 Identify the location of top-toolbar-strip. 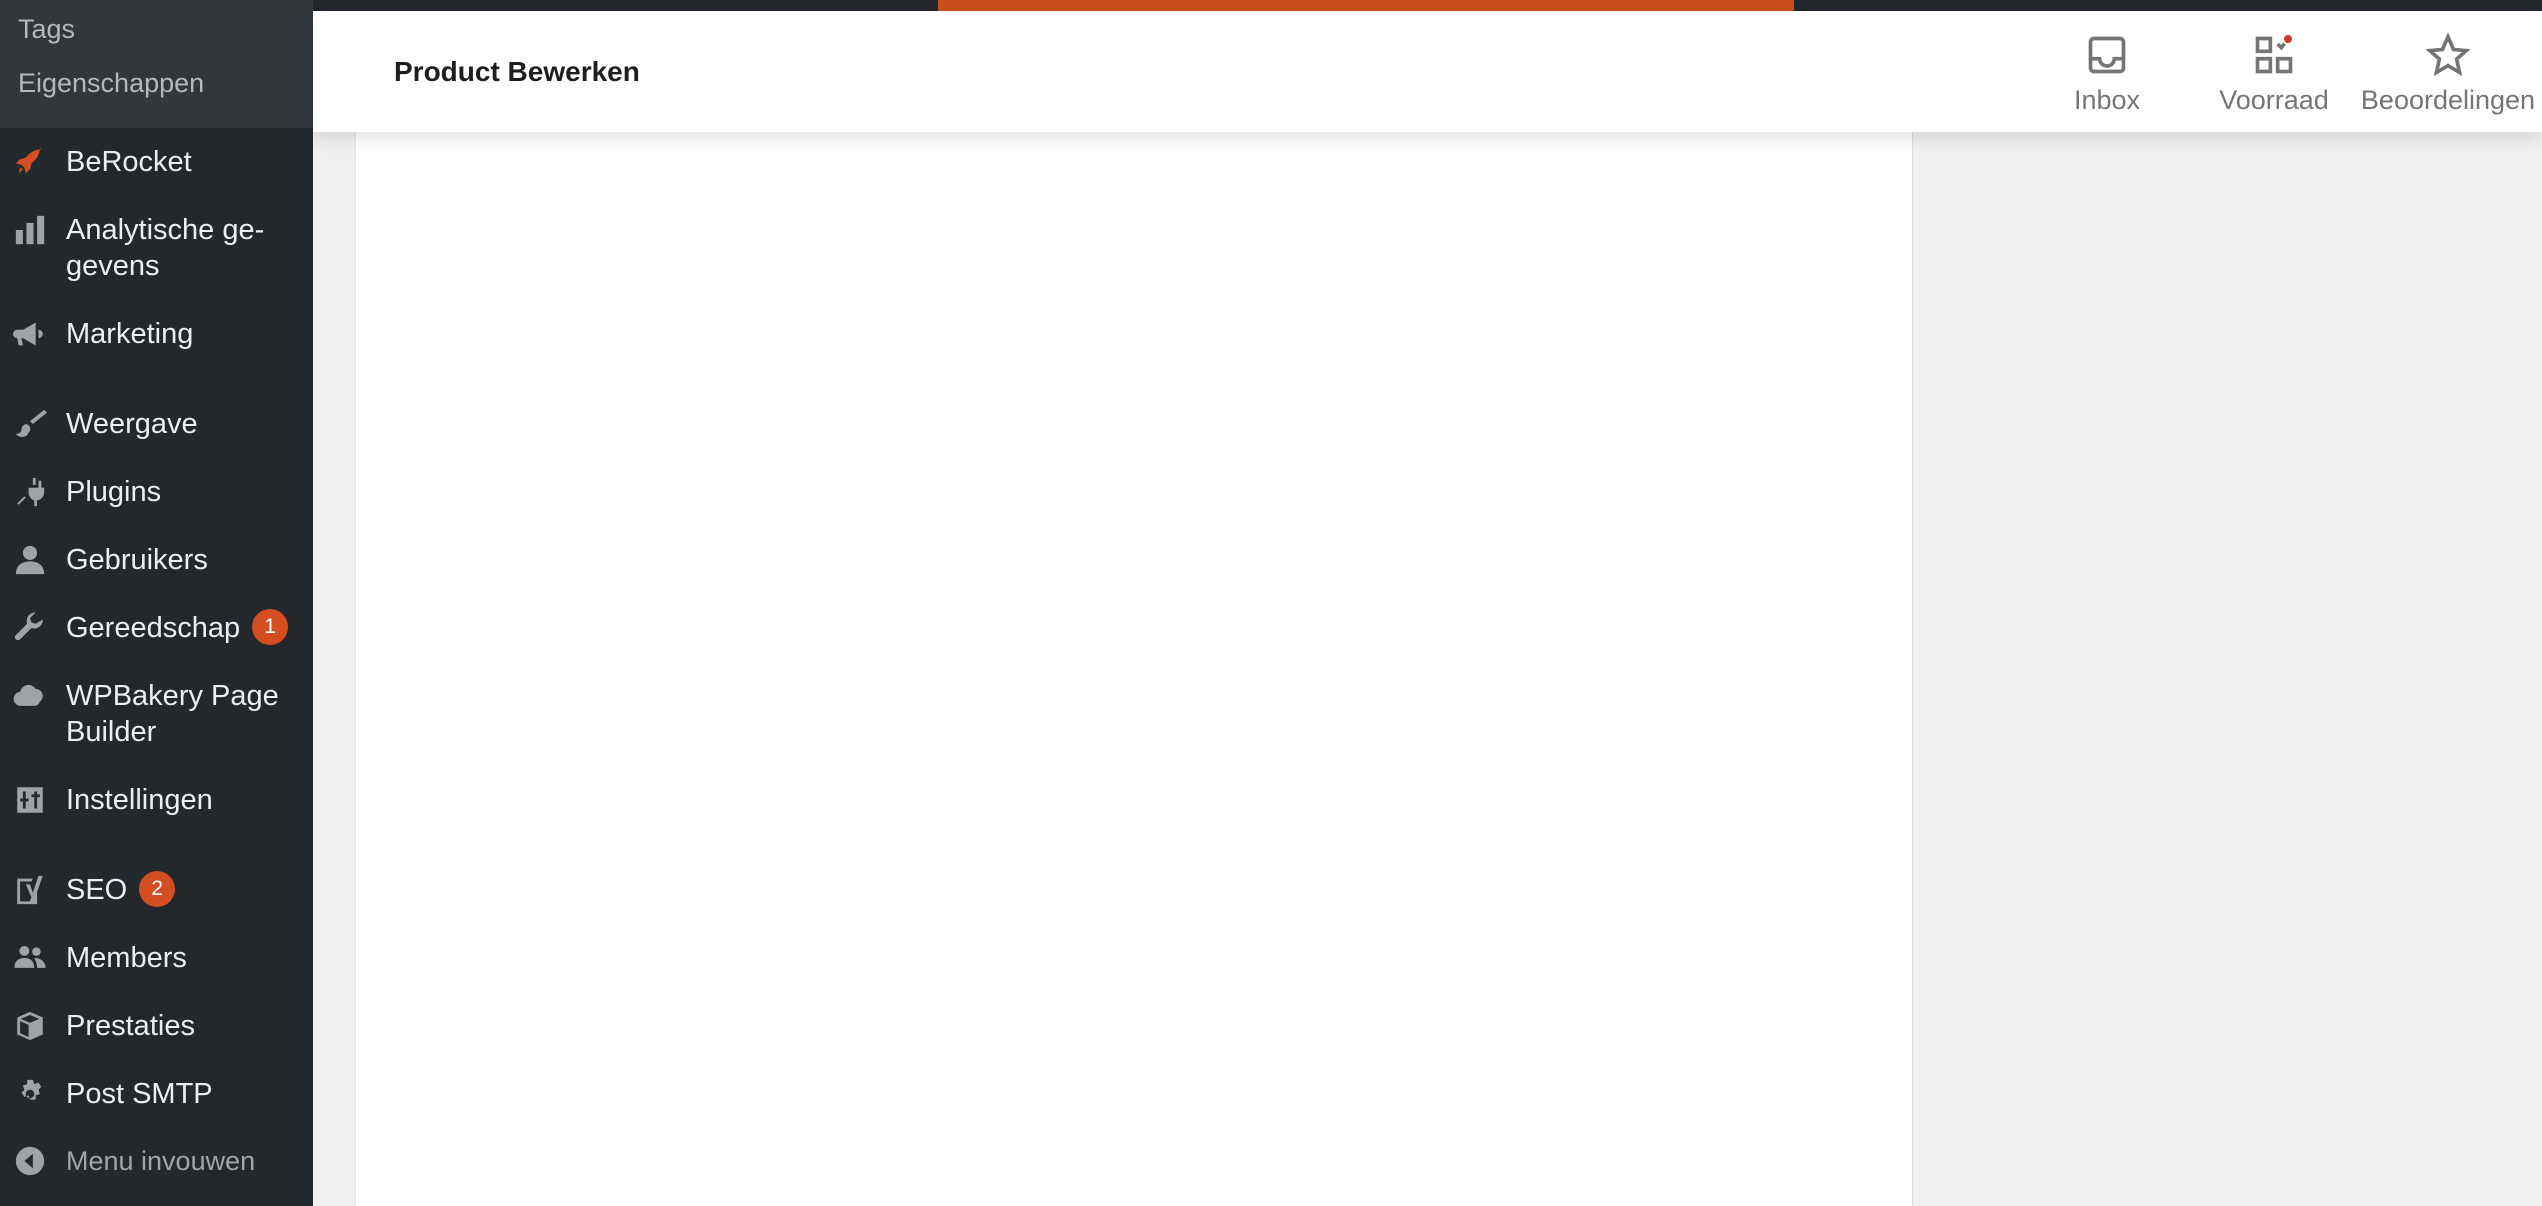
(1427, 5).